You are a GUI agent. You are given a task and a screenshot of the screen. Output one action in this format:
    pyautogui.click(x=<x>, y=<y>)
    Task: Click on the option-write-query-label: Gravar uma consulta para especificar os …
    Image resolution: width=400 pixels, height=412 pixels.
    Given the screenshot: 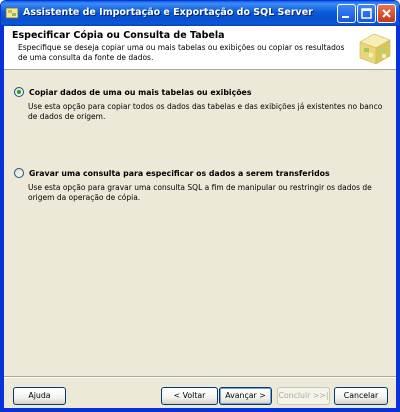 What is the action you would take?
    pyautogui.click(x=179, y=173)
    